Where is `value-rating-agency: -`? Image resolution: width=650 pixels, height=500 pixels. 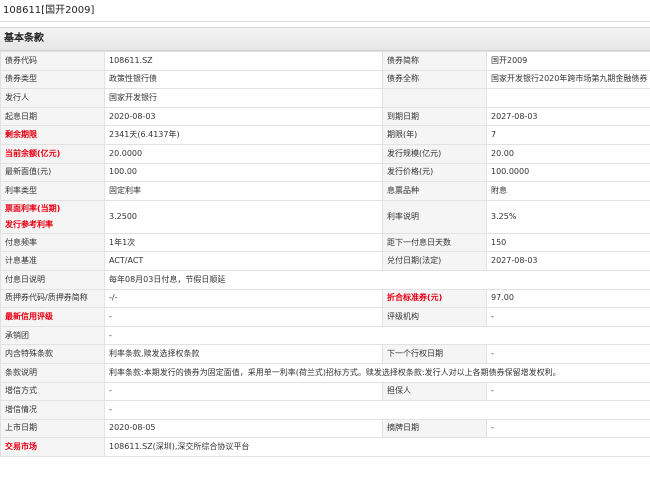
value-rating-agency: - is located at coordinates (568, 317).